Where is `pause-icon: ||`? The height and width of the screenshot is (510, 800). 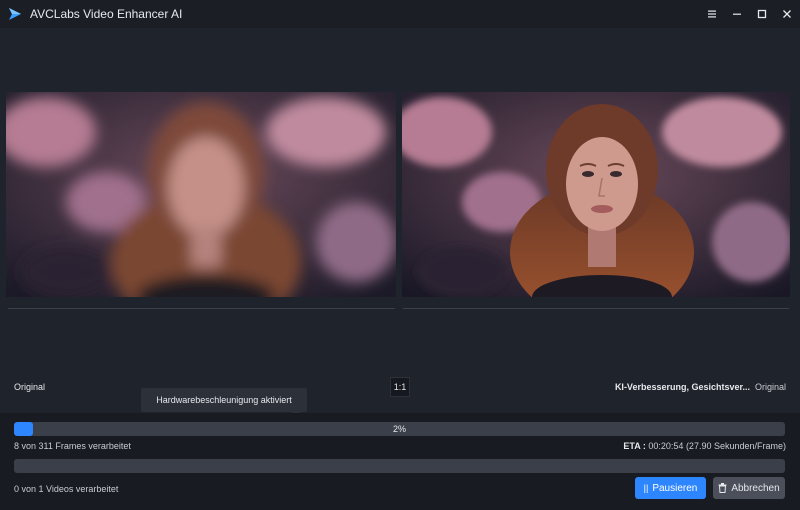
pause-icon: || is located at coordinates (646, 488).